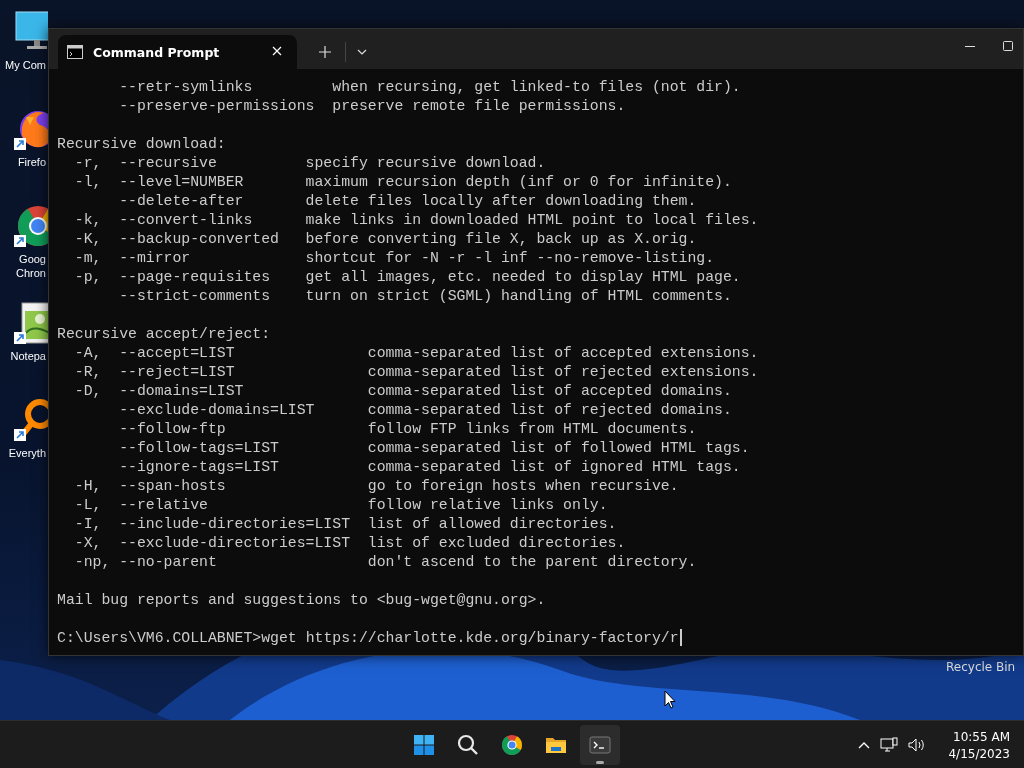  I want to click on chrome-browser-icon, so click(512, 745).